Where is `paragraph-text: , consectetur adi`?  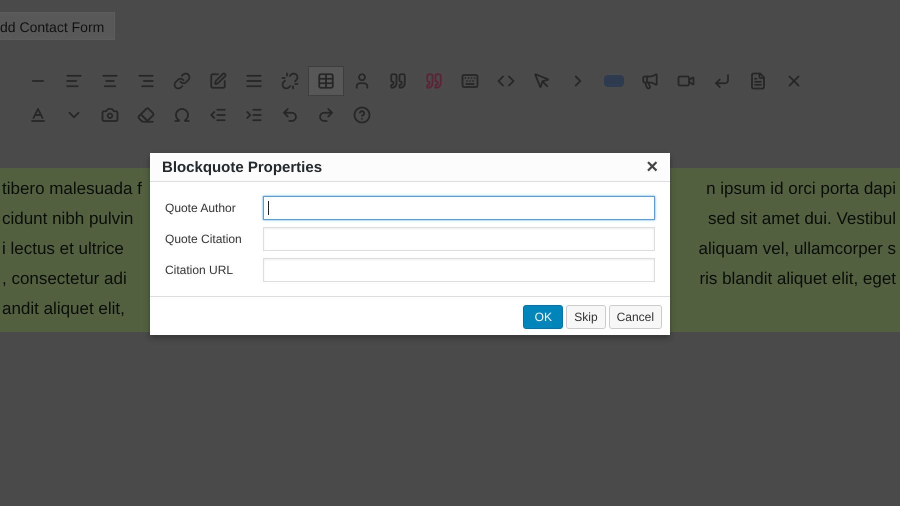 paragraph-text: , consectetur adi is located at coordinates (64, 279).